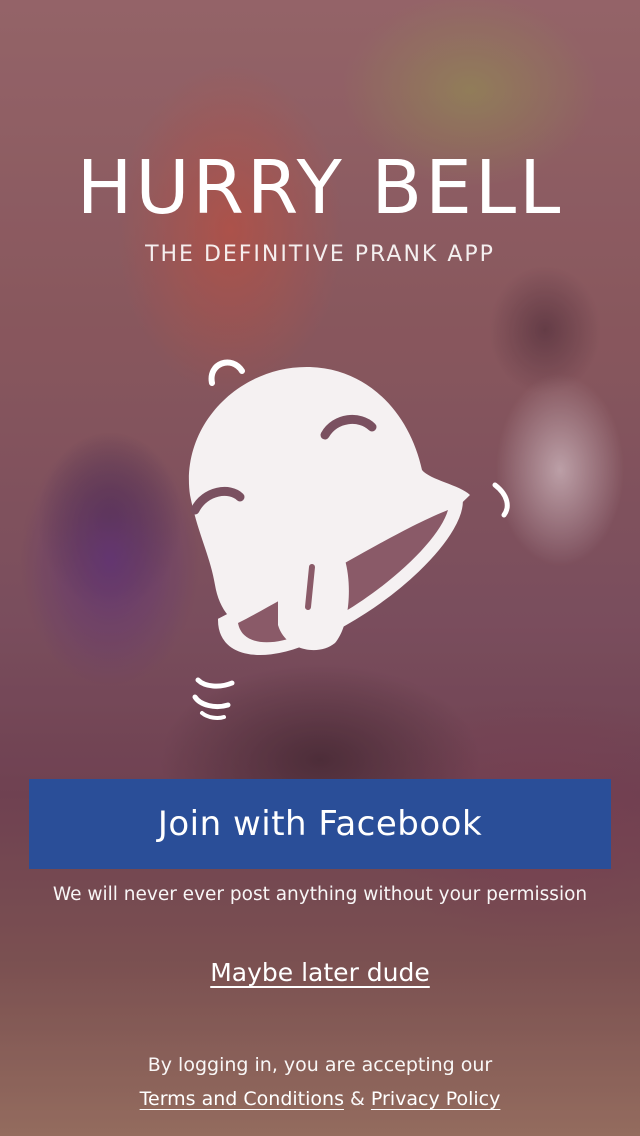  I want to click on privacy-link: Privacy Policy, so click(435, 1099).